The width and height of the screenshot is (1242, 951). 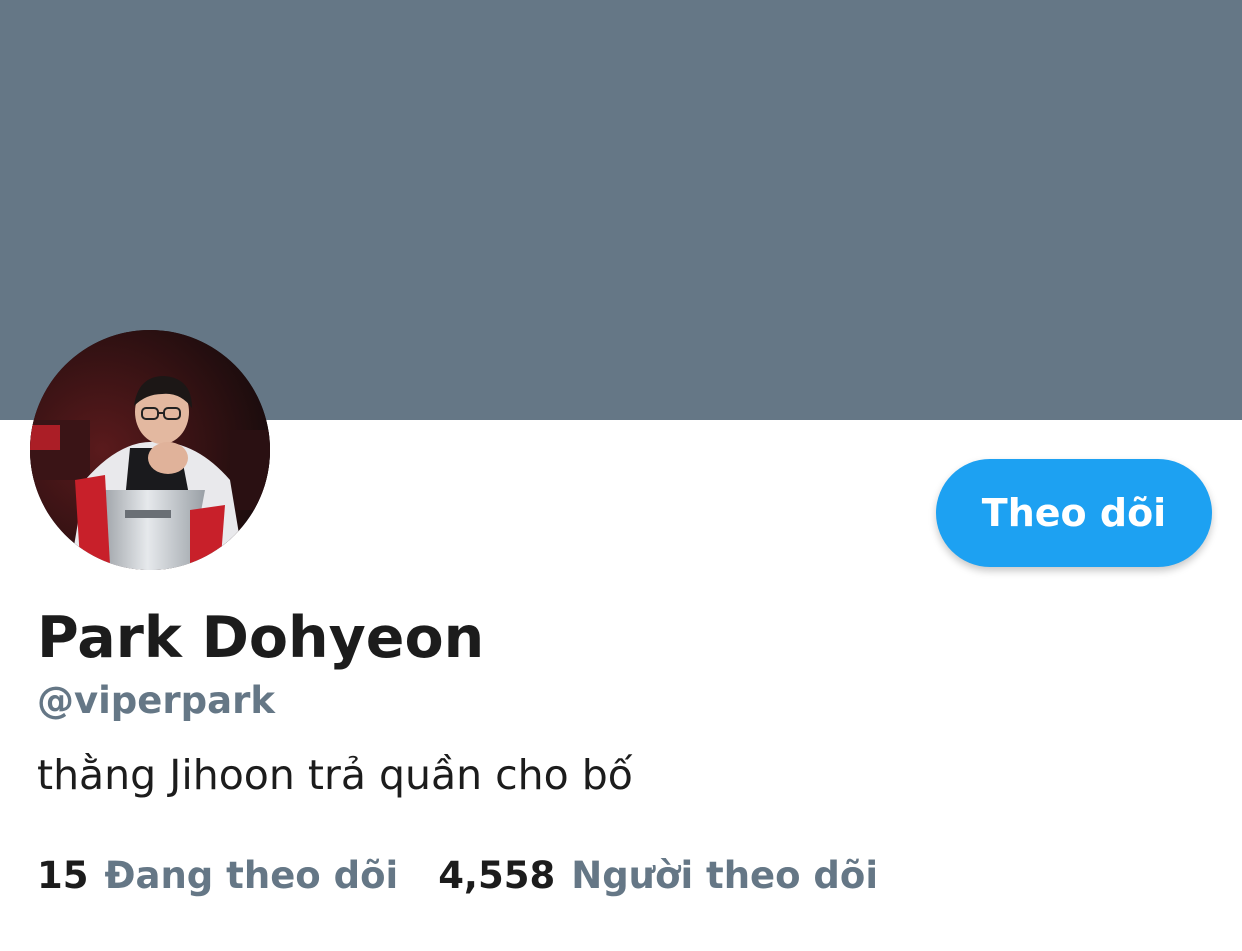 I want to click on profile-stats: 15 Đang theo dõi 4,558 Người theo dõi, so click(x=457, y=875).